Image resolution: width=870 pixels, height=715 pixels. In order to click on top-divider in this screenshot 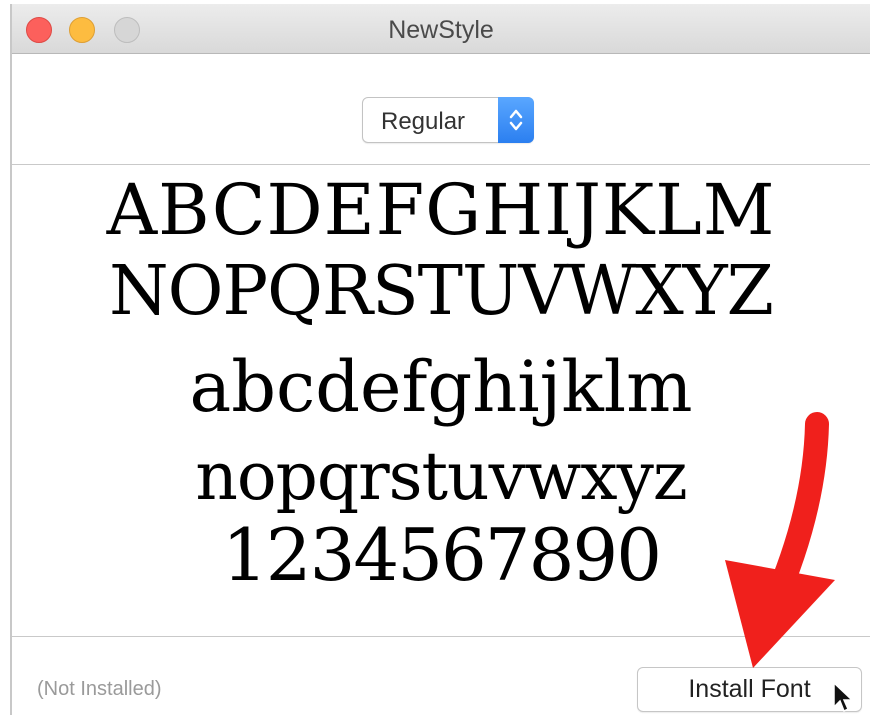, I will do `click(441, 164)`.